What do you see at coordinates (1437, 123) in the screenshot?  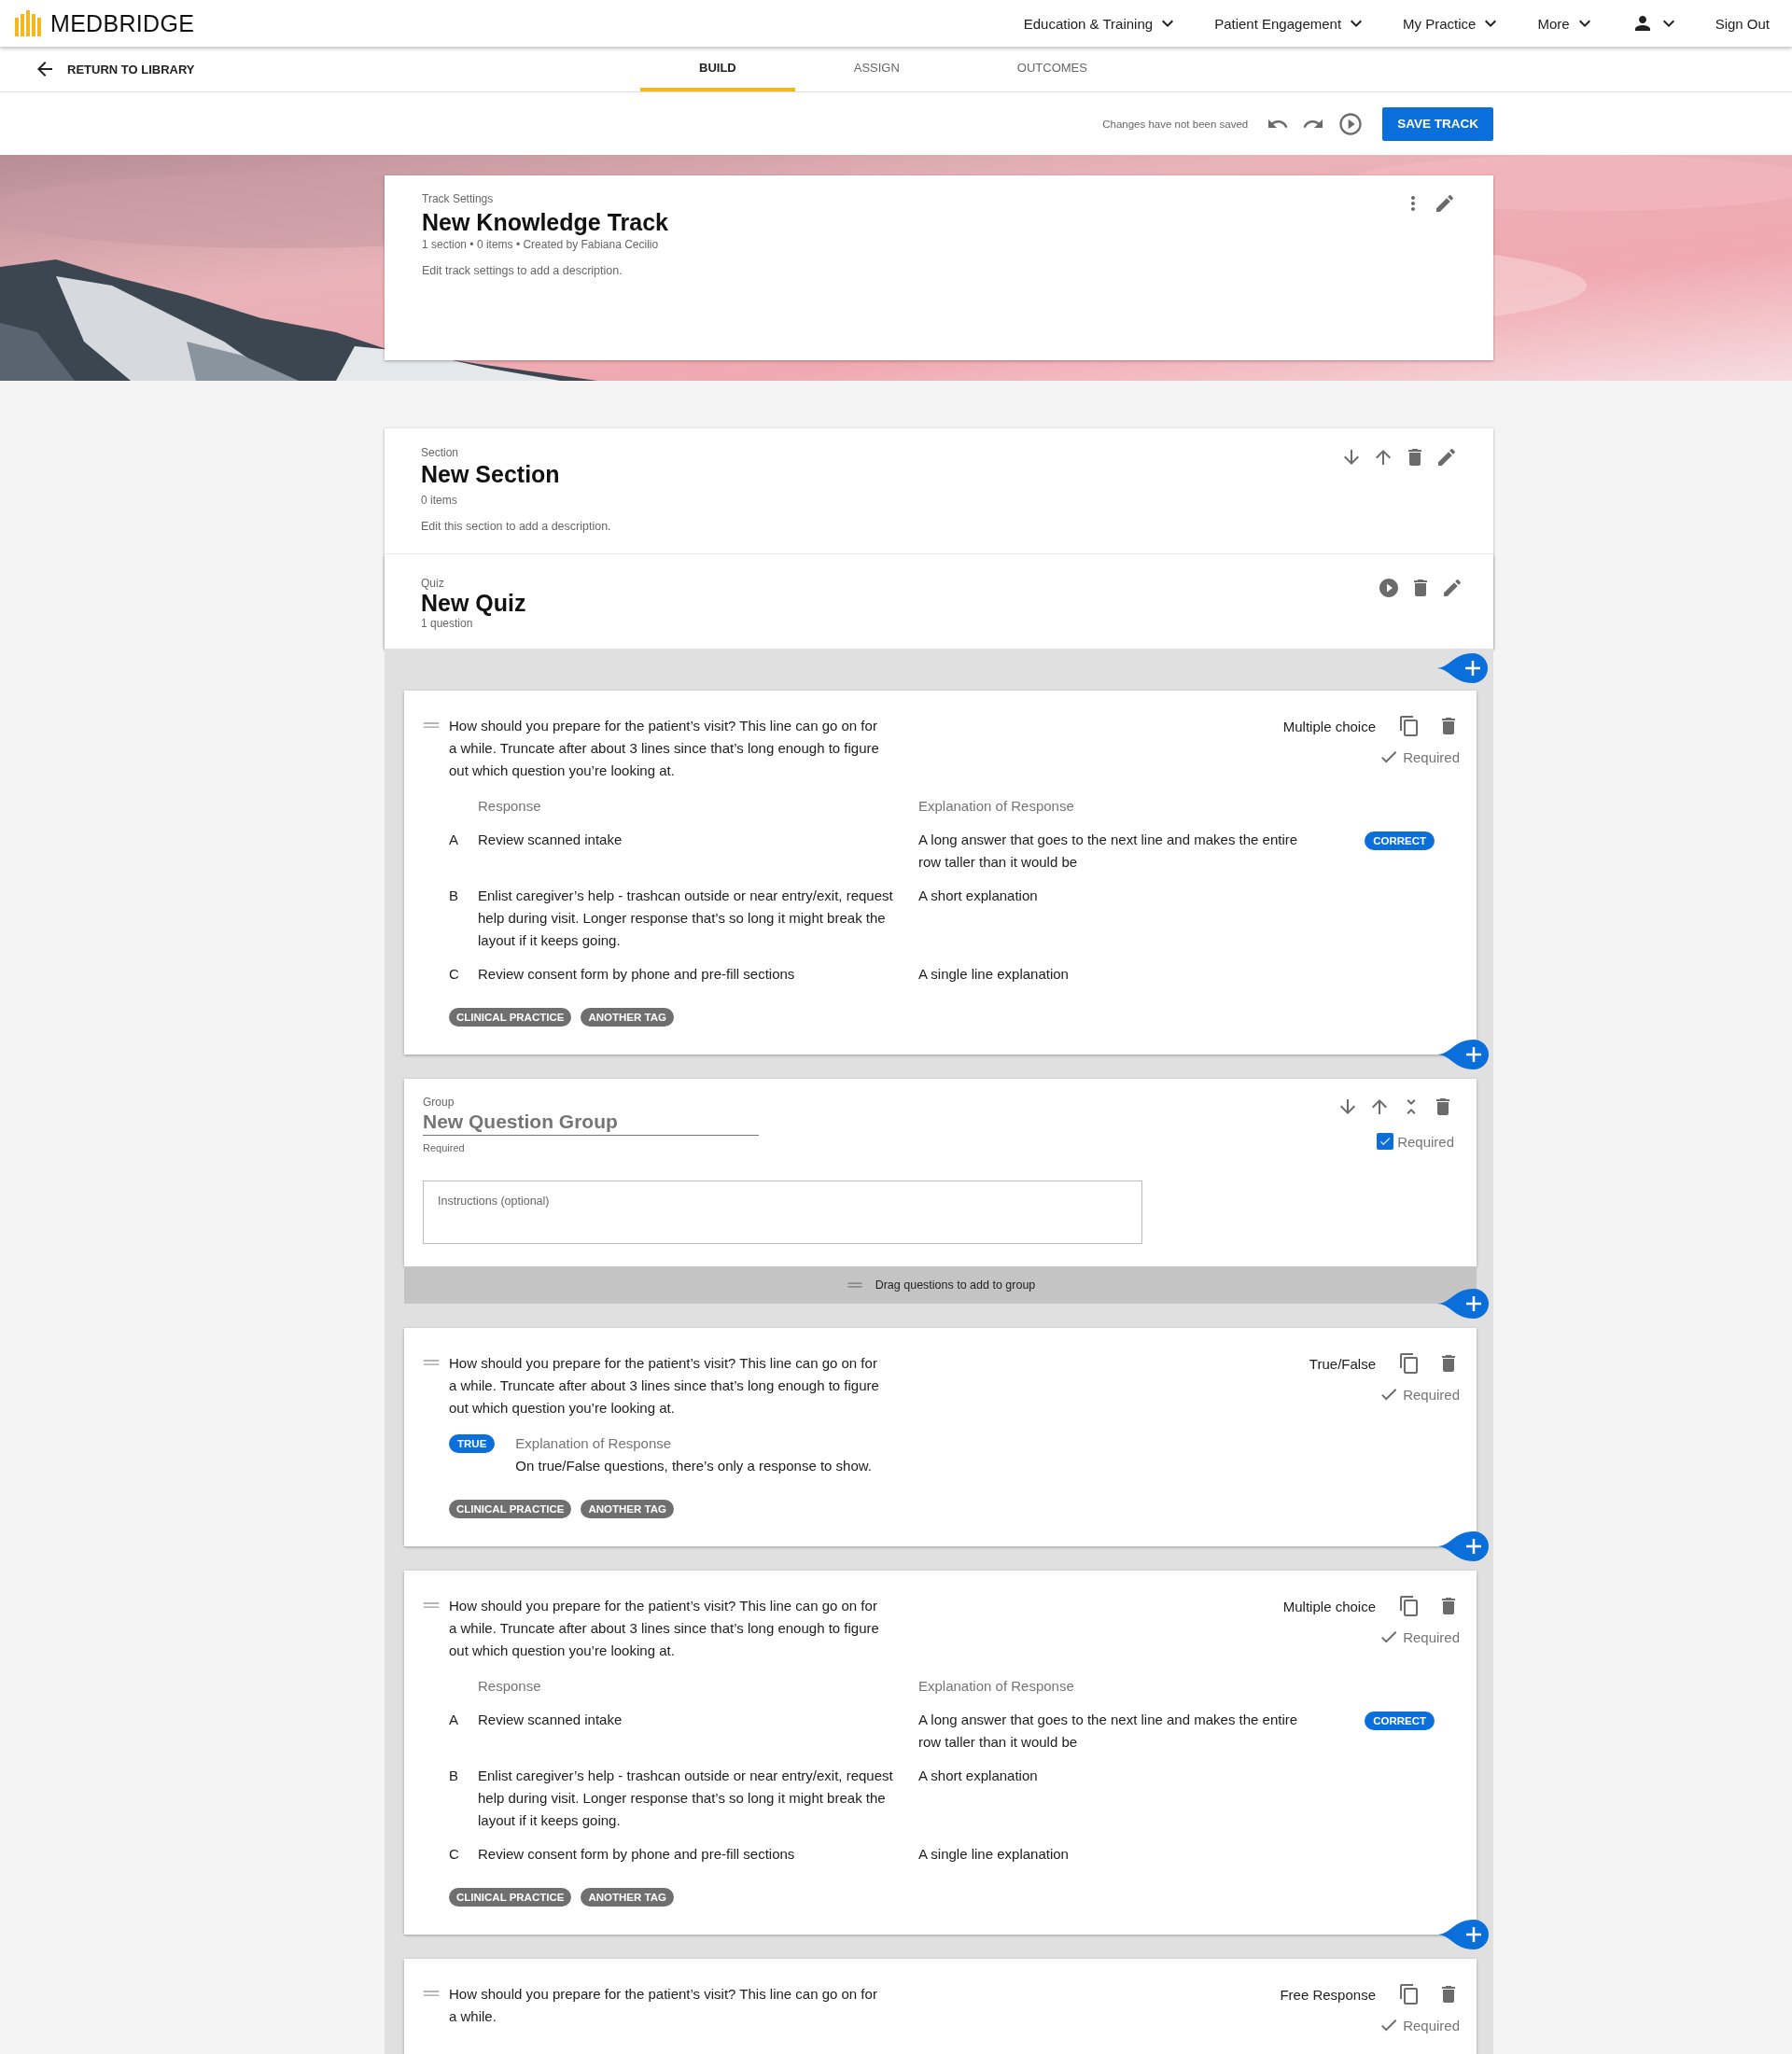 I see `save-button: SAVE TRACK` at bounding box center [1437, 123].